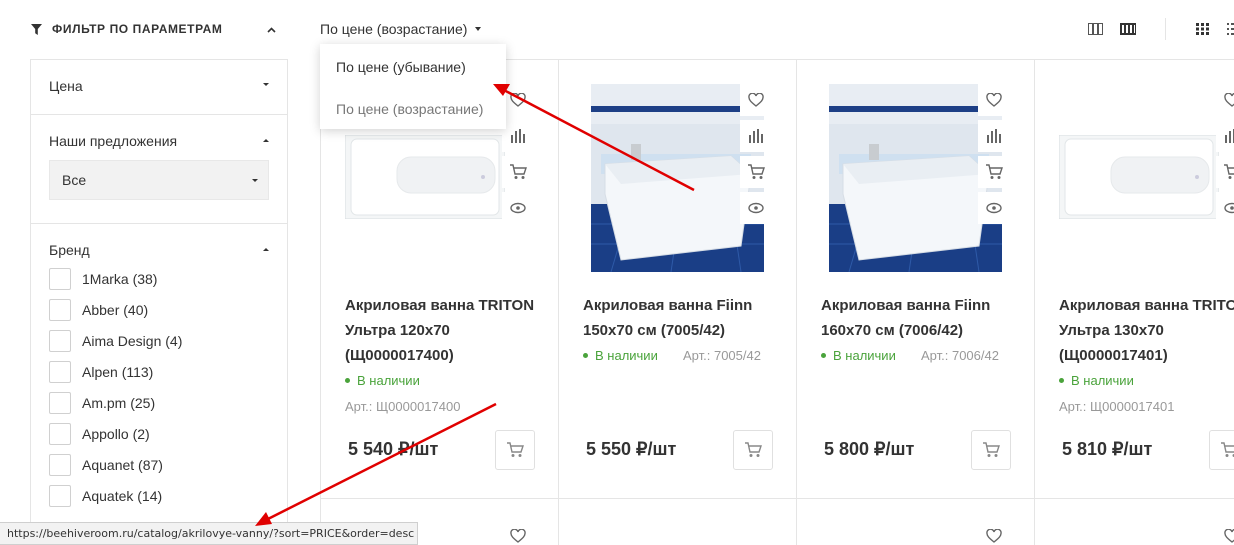 This screenshot has width=1234, height=545. I want to click on product-article: Арт.: Щ0000017401, so click(1117, 406).